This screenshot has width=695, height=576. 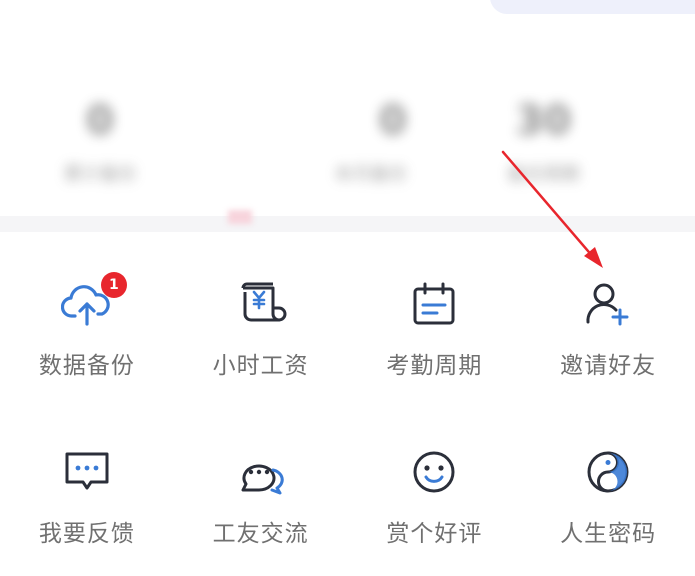 I want to click on stat-label: 备份周期, so click(x=543, y=174).